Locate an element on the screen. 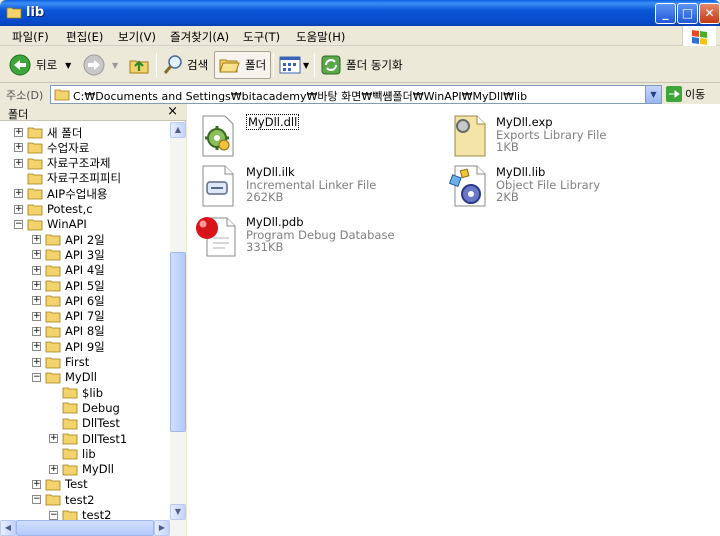  search-button: 검색 is located at coordinates (185, 65).